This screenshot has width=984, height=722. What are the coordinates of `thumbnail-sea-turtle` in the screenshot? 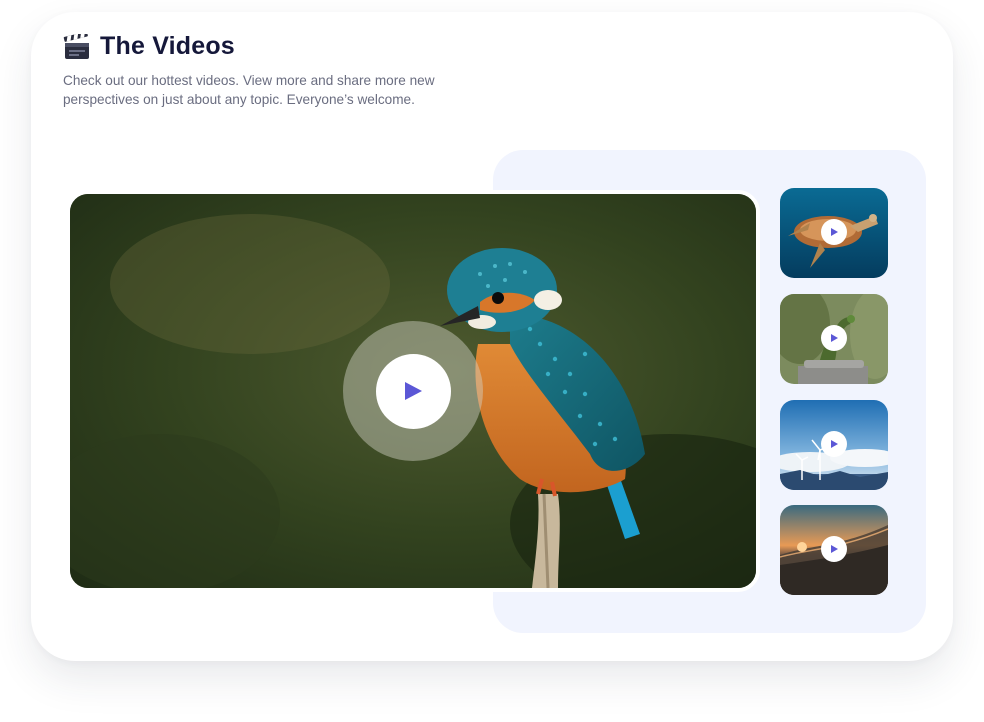 It's located at (834, 233).